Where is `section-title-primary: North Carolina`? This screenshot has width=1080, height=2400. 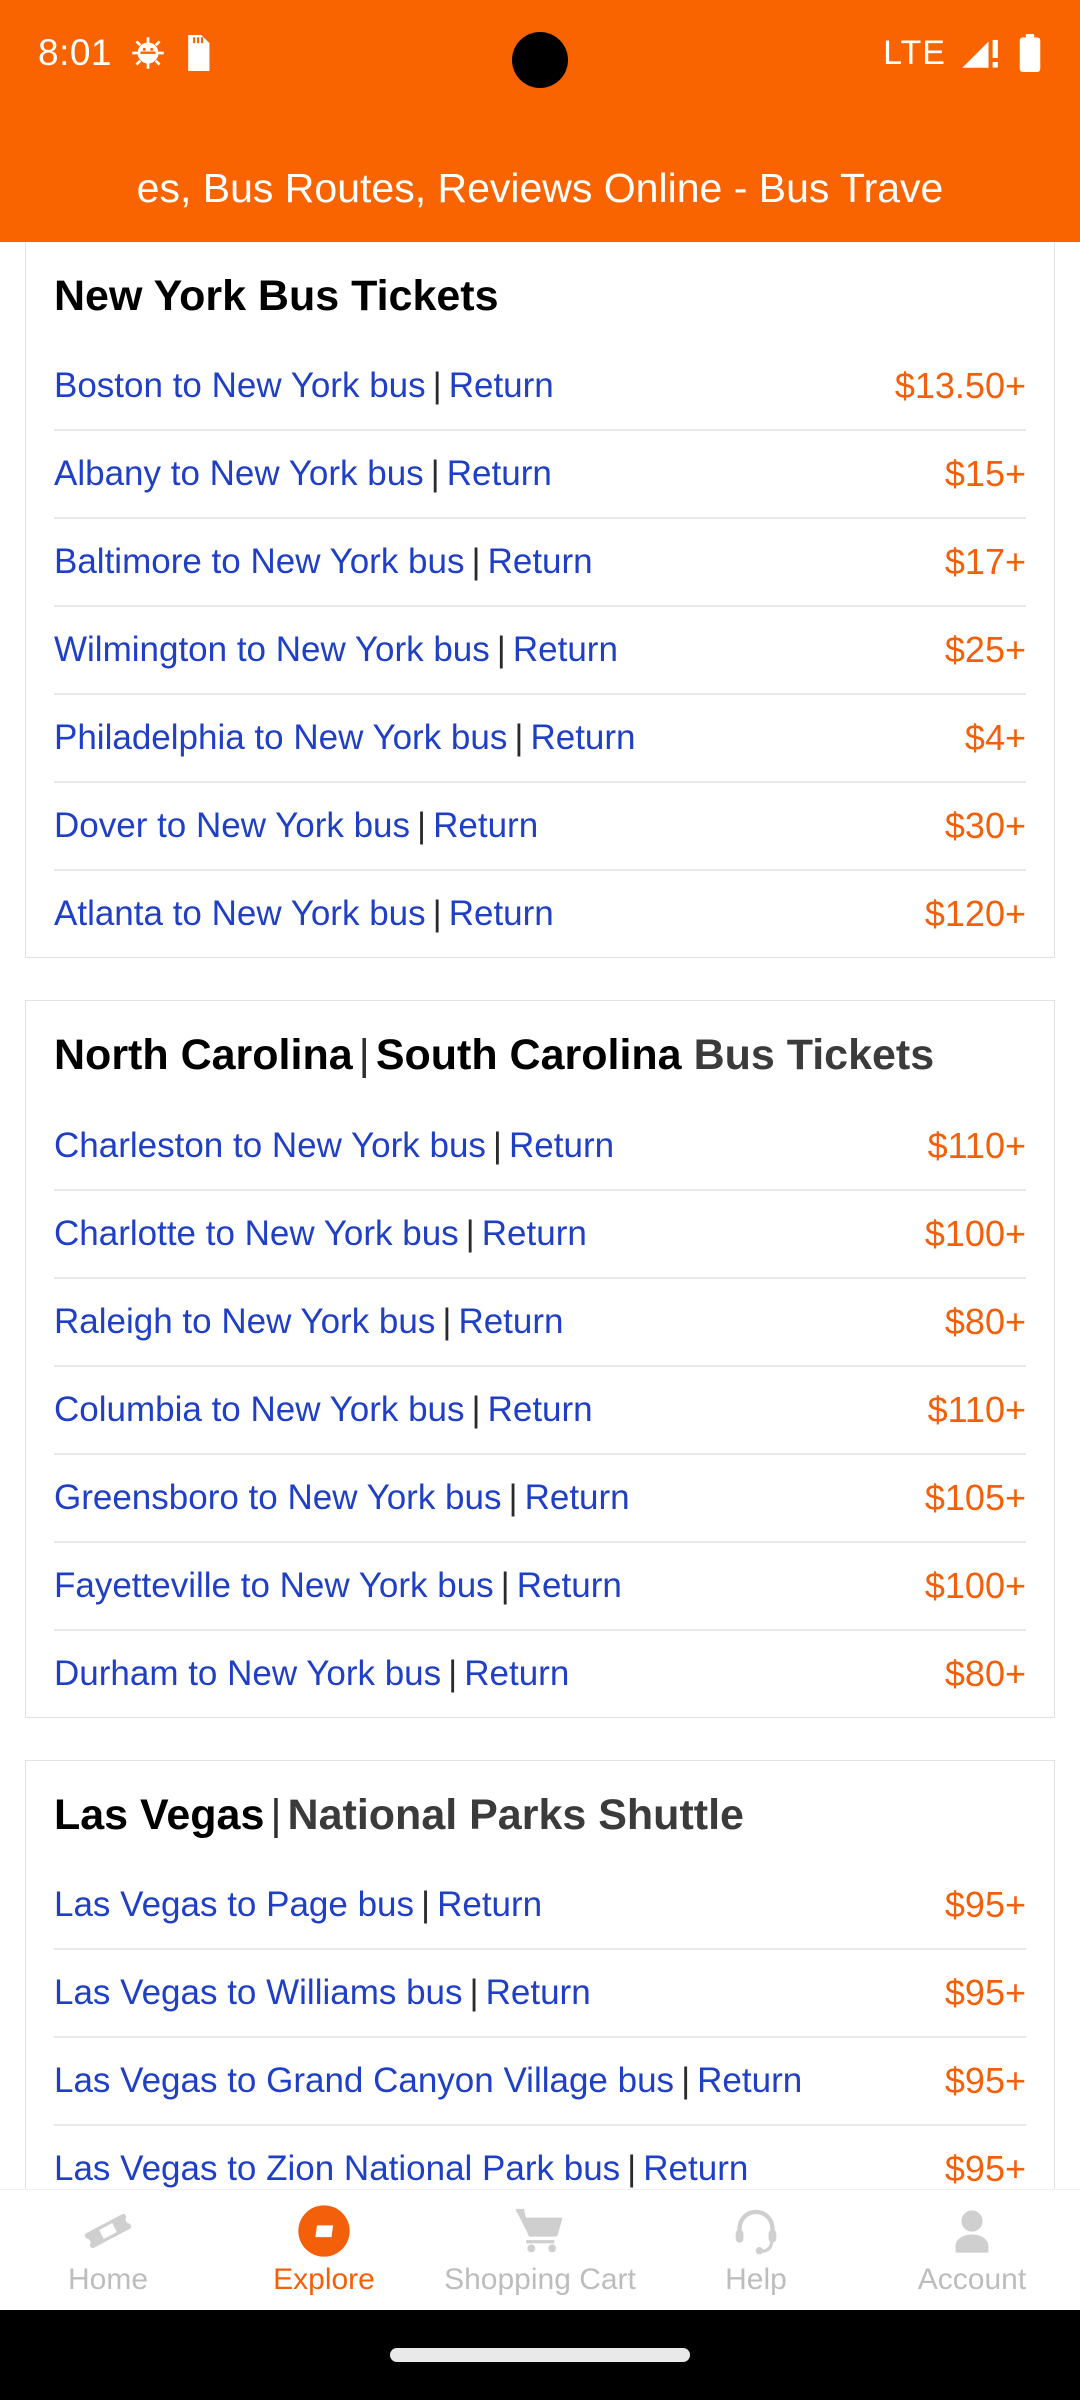
section-title-primary: North Carolina is located at coordinates (203, 1055).